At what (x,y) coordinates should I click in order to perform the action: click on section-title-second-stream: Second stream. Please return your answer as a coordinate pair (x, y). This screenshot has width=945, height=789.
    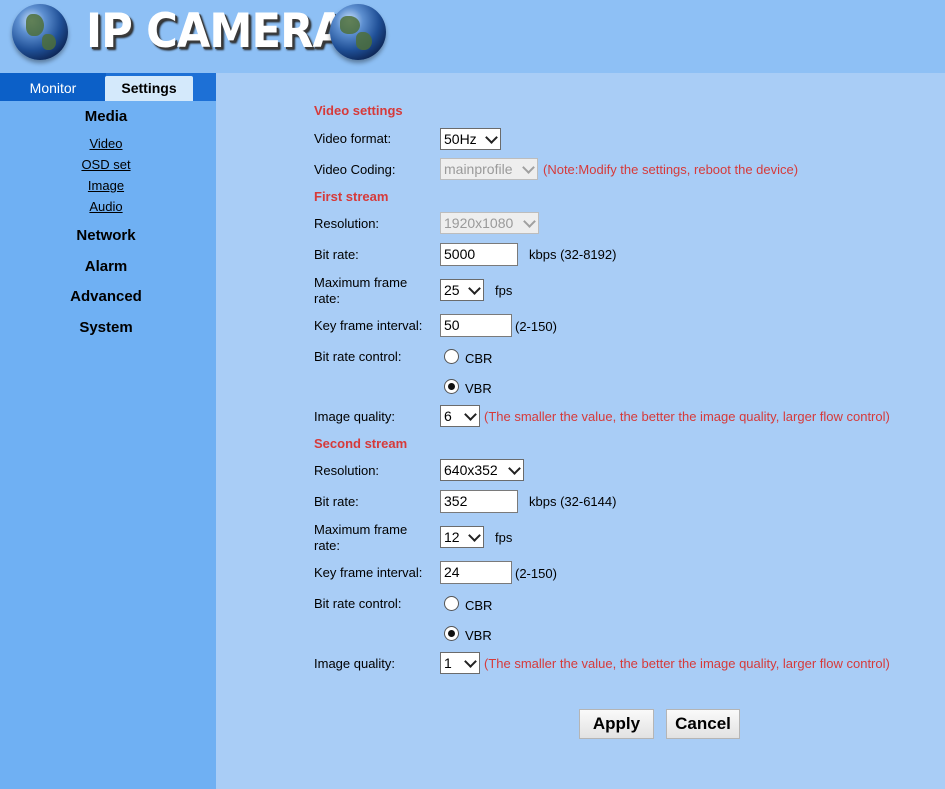
    Looking at the image, I should click on (361, 443).